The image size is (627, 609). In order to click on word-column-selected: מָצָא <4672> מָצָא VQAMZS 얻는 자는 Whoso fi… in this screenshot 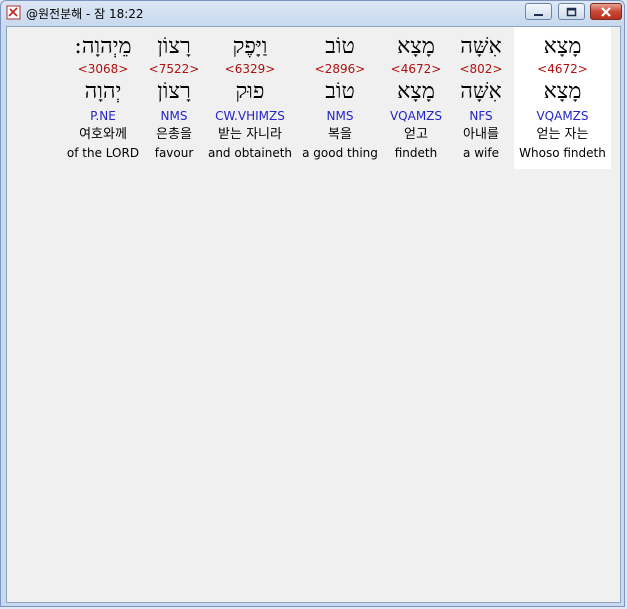, I will do `click(562, 98)`.